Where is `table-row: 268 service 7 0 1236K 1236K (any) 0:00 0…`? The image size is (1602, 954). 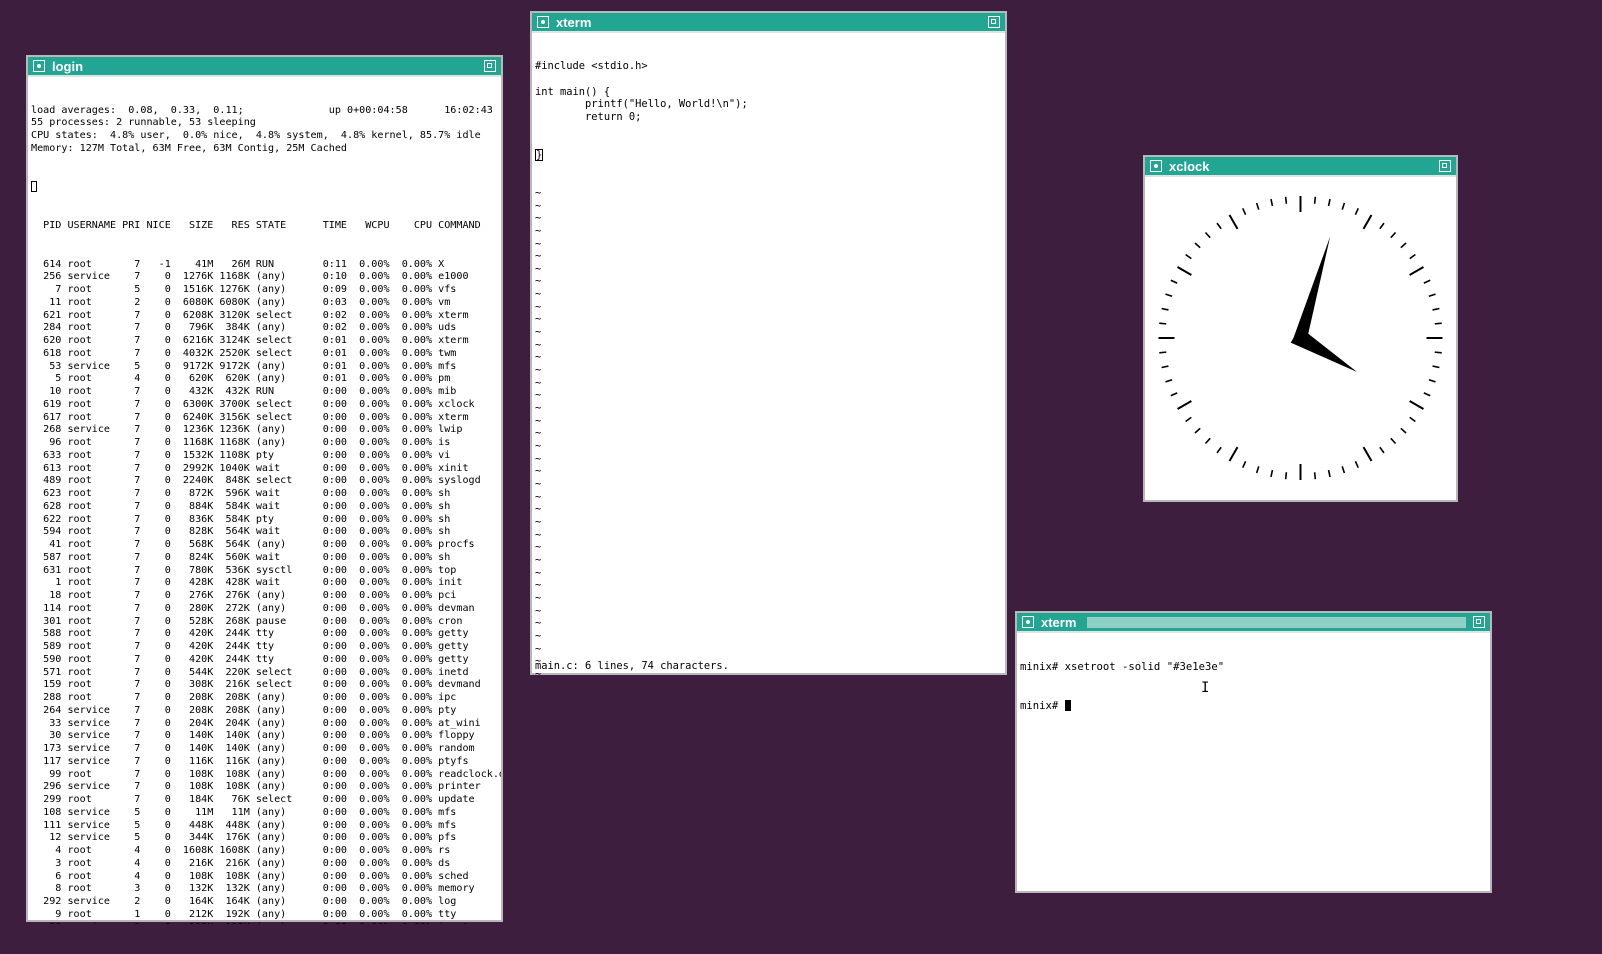 table-row: 268 service 7 0 1236K 1236K (any) 0:00 0… is located at coordinates (247, 430).